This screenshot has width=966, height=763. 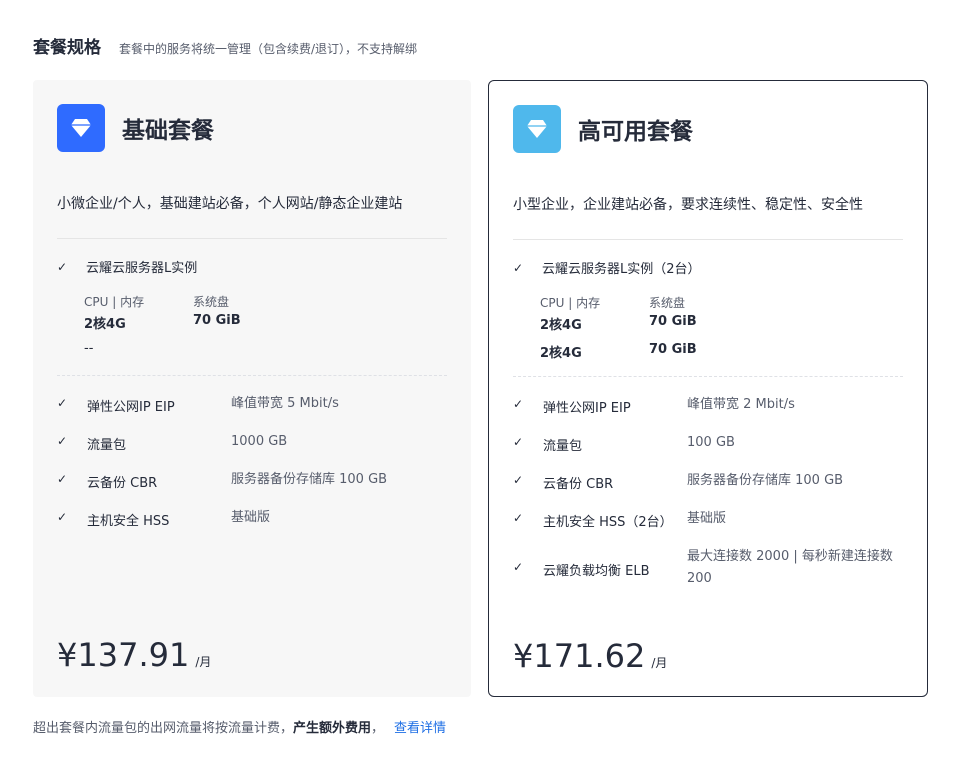 What do you see at coordinates (163, 728) in the screenshot?
I see `footer-text: 超出套餐内流量包的出网流量将按流量计费，` at bounding box center [163, 728].